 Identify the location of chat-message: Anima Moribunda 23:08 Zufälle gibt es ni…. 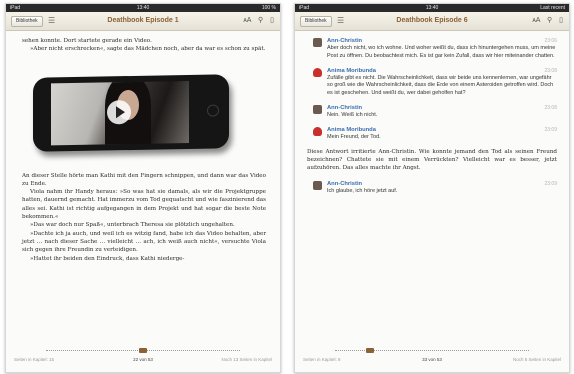
(432, 82).